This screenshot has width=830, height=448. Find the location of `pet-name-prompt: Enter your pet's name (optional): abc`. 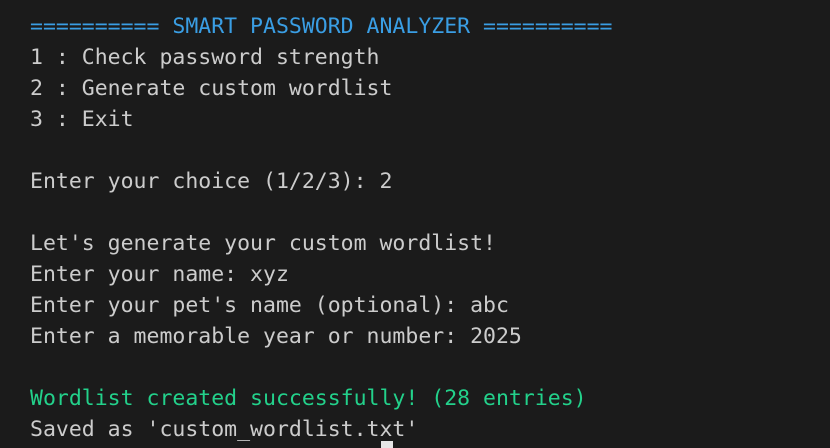

pet-name-prompt: Enter your pet's name (optional): abc is located at coordinates (269, 305).